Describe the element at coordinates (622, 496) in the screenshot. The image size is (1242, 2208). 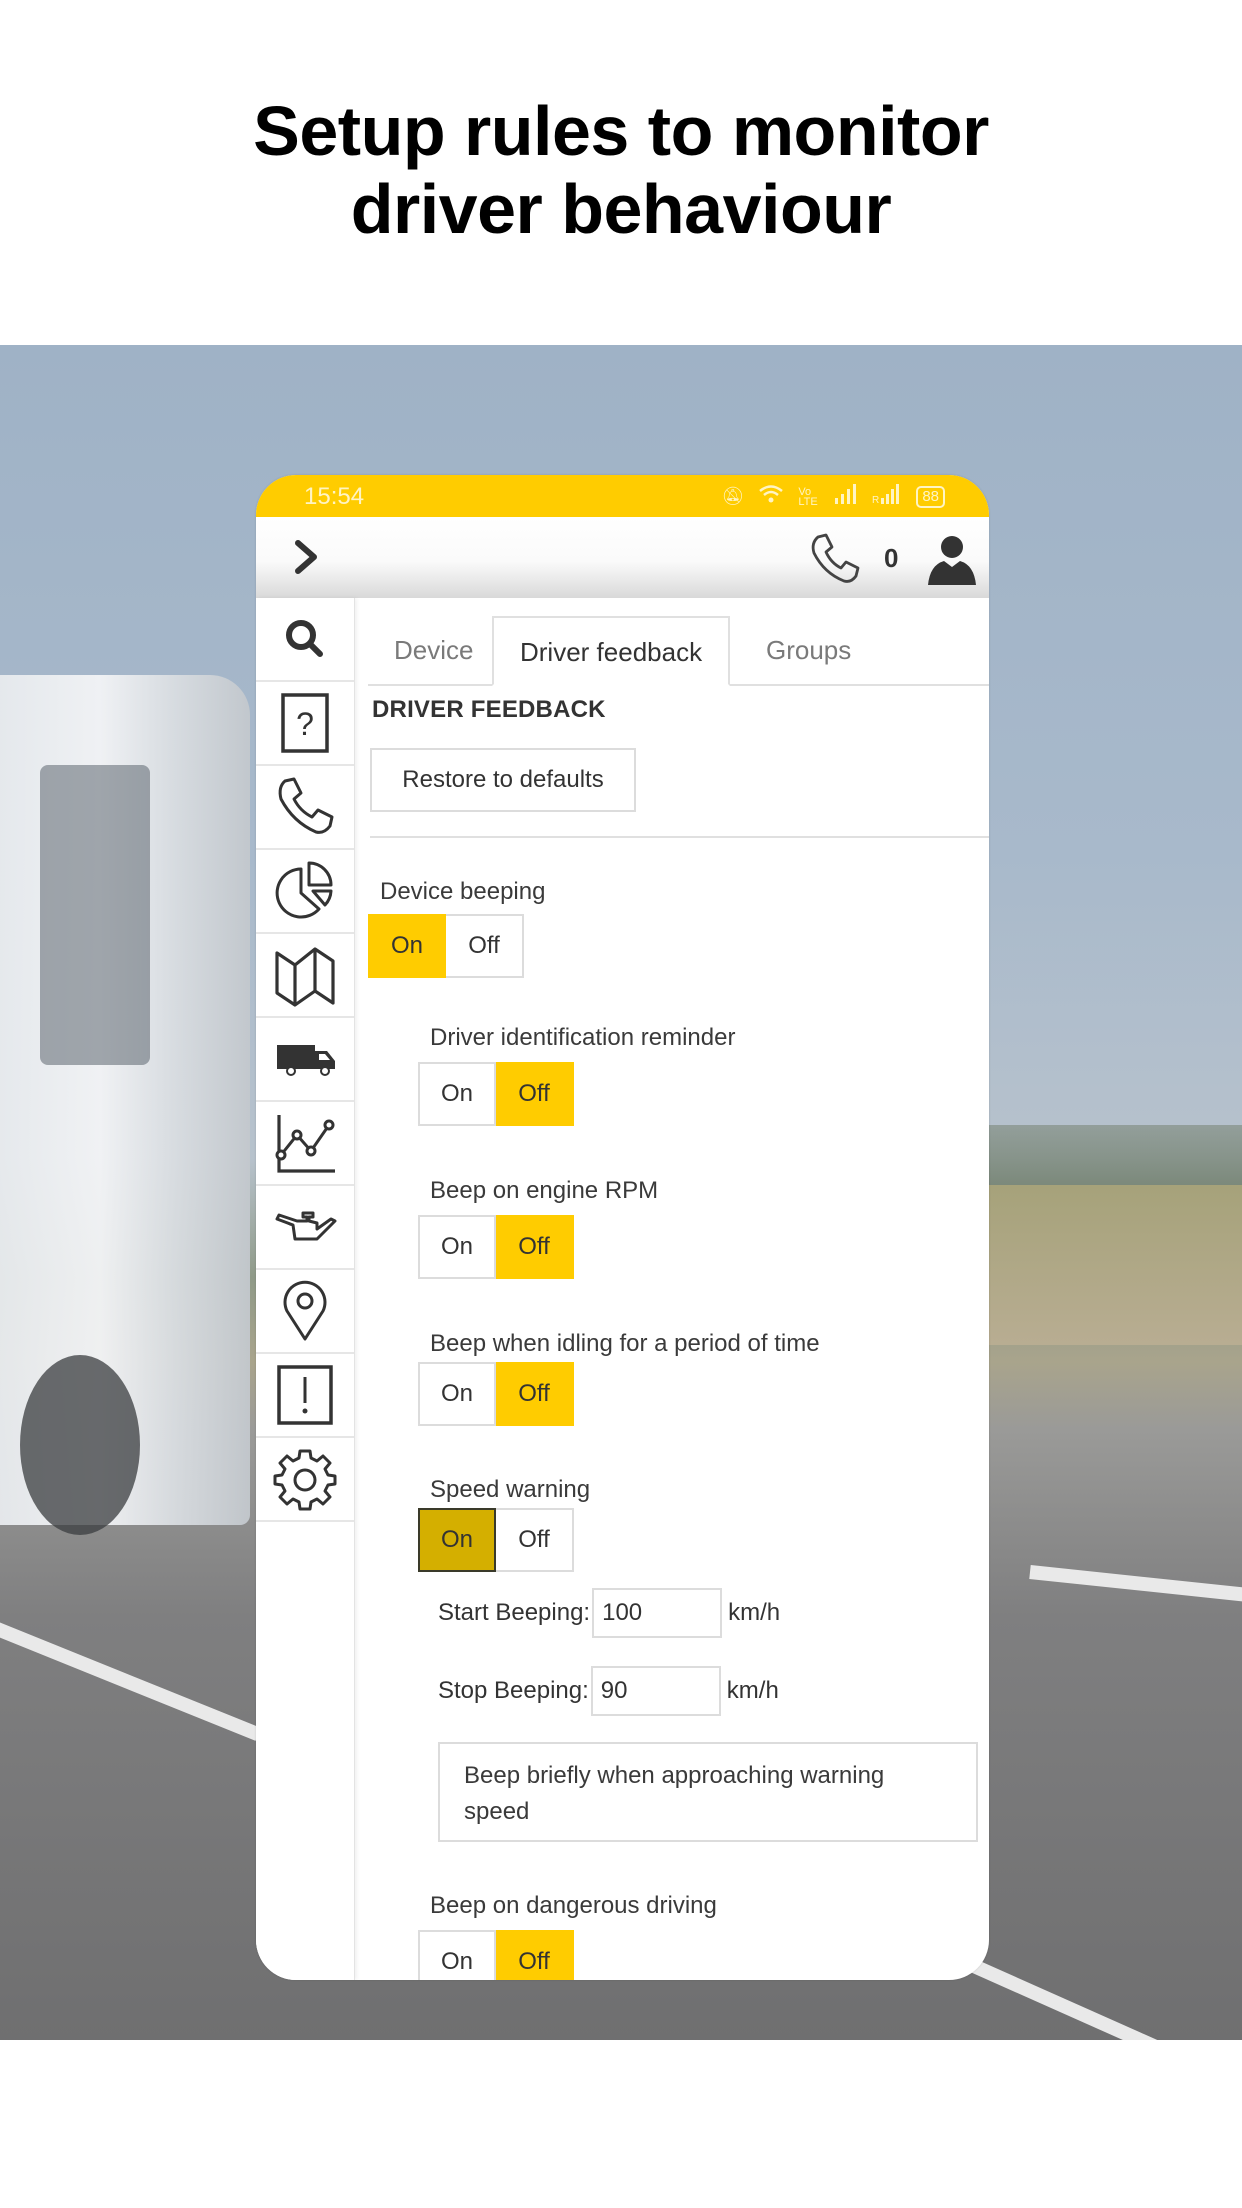
I see `status-bar: 15:54 🔕︎ Vo LTE R 88` at that location.